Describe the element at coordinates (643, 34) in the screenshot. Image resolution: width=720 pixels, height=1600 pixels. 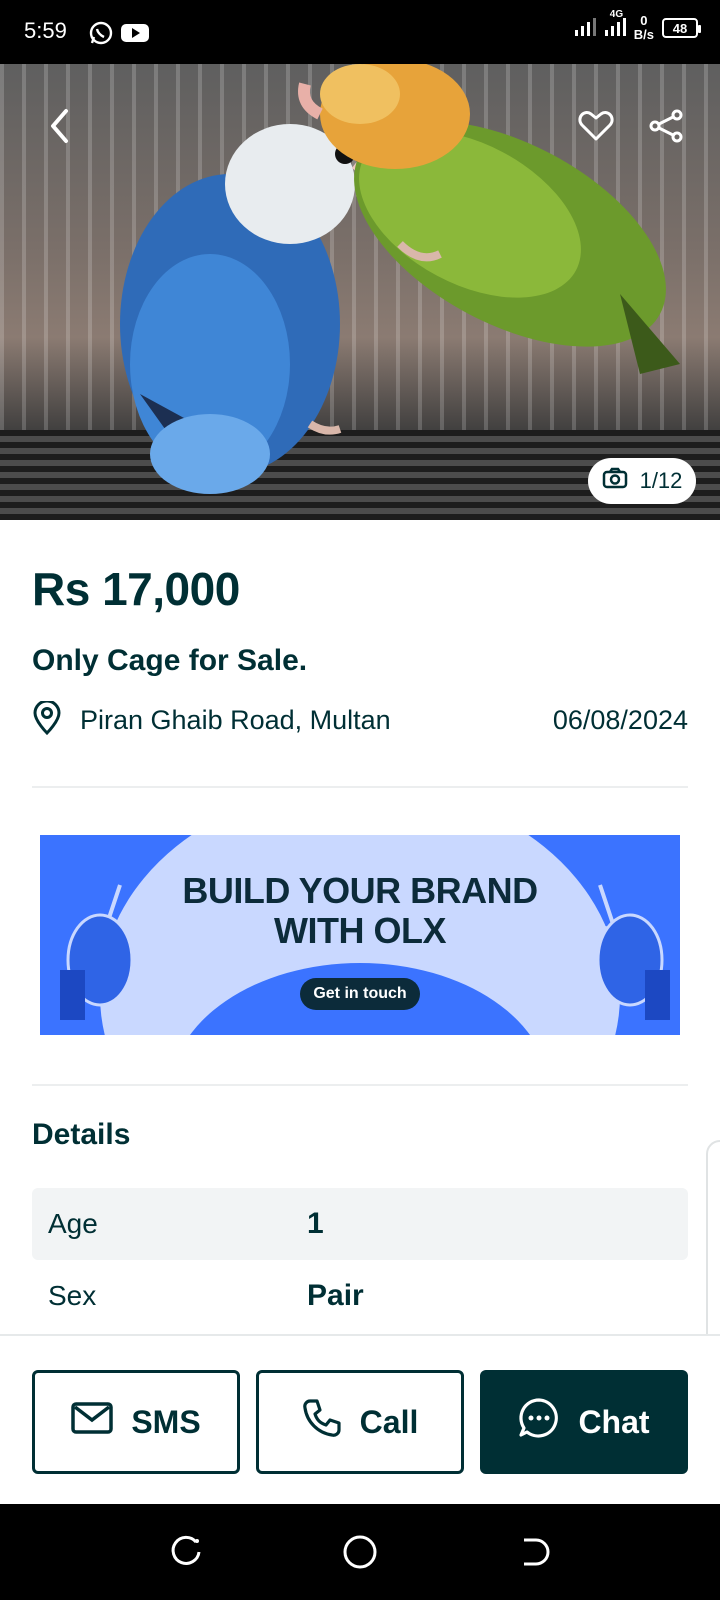
I see `net-speed-unit: B/s` at that location.